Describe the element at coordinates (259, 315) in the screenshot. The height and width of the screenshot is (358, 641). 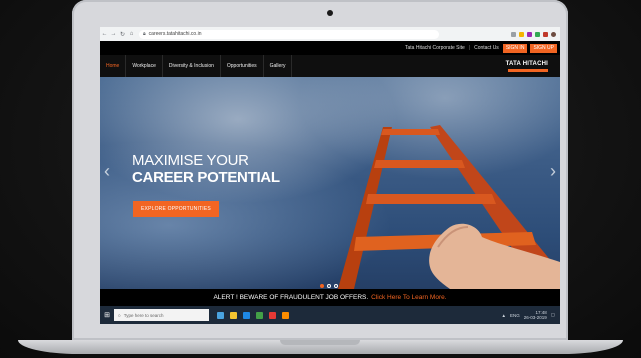
I see `chrome-icon` at that location.